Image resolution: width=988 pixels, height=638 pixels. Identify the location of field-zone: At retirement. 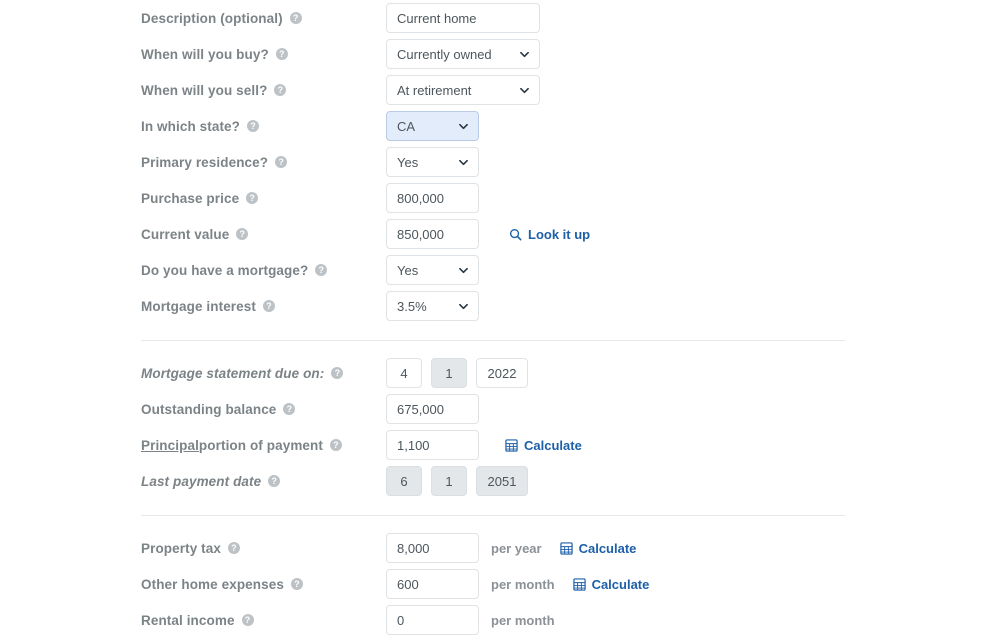
(463, 90).